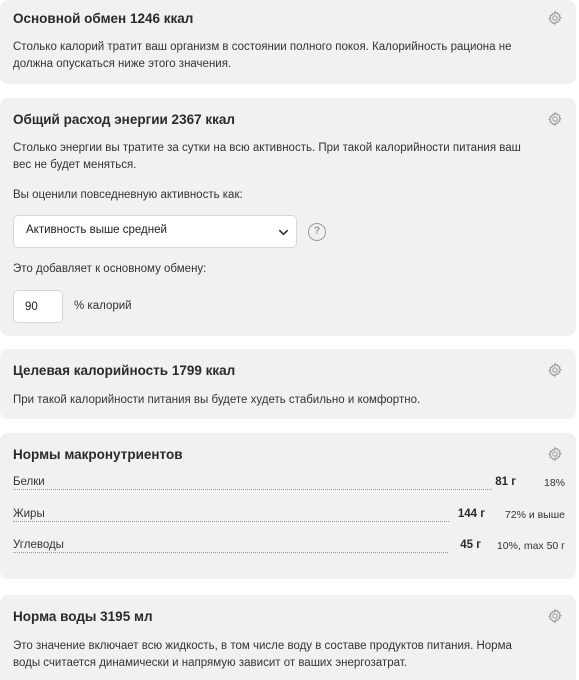  Describe the element at coordinates (98, 454) in the screenshot. I see `macros-title: Нормы макронутриентов` at that location.